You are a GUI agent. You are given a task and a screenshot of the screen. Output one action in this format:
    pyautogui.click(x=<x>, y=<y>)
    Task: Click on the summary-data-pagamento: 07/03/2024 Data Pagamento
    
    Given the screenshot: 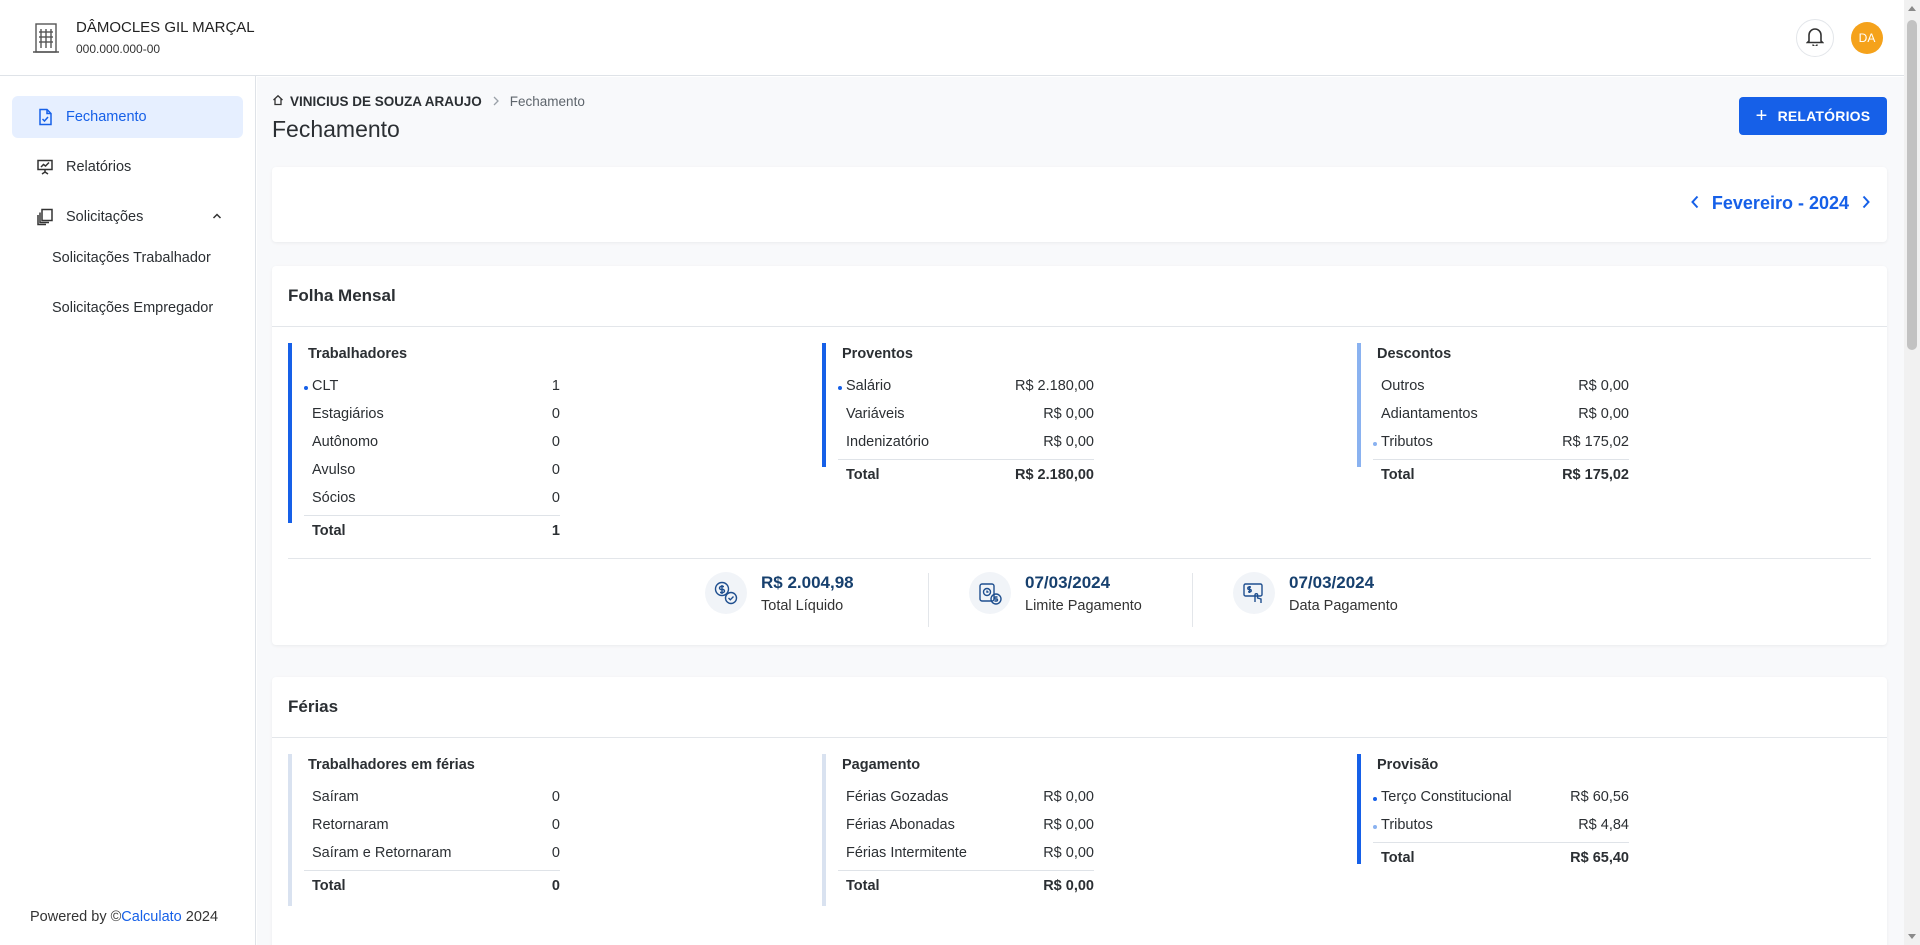 What is the action you would take?
    pyautogui.click(x=1315, y=593)
    